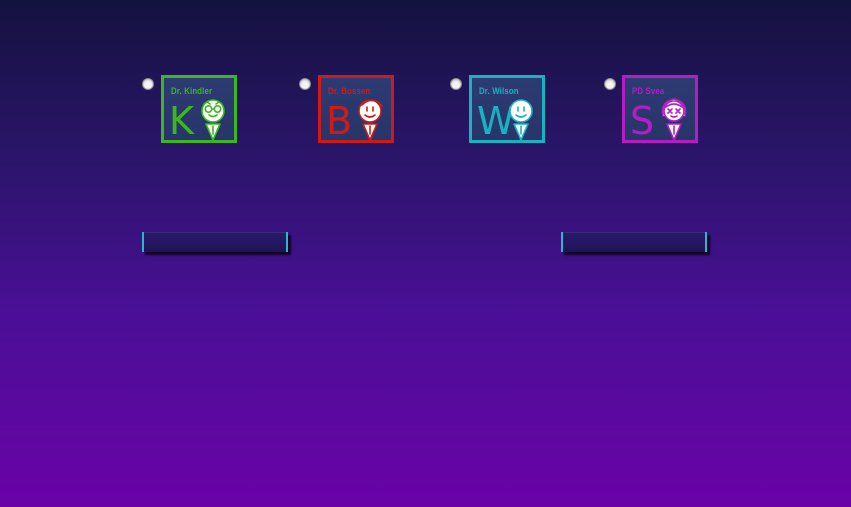 This screenshot has width=851, height=507. Describe the element at coordinates (642, 121) in the screenshot. I see `character-letter: S` at that location.